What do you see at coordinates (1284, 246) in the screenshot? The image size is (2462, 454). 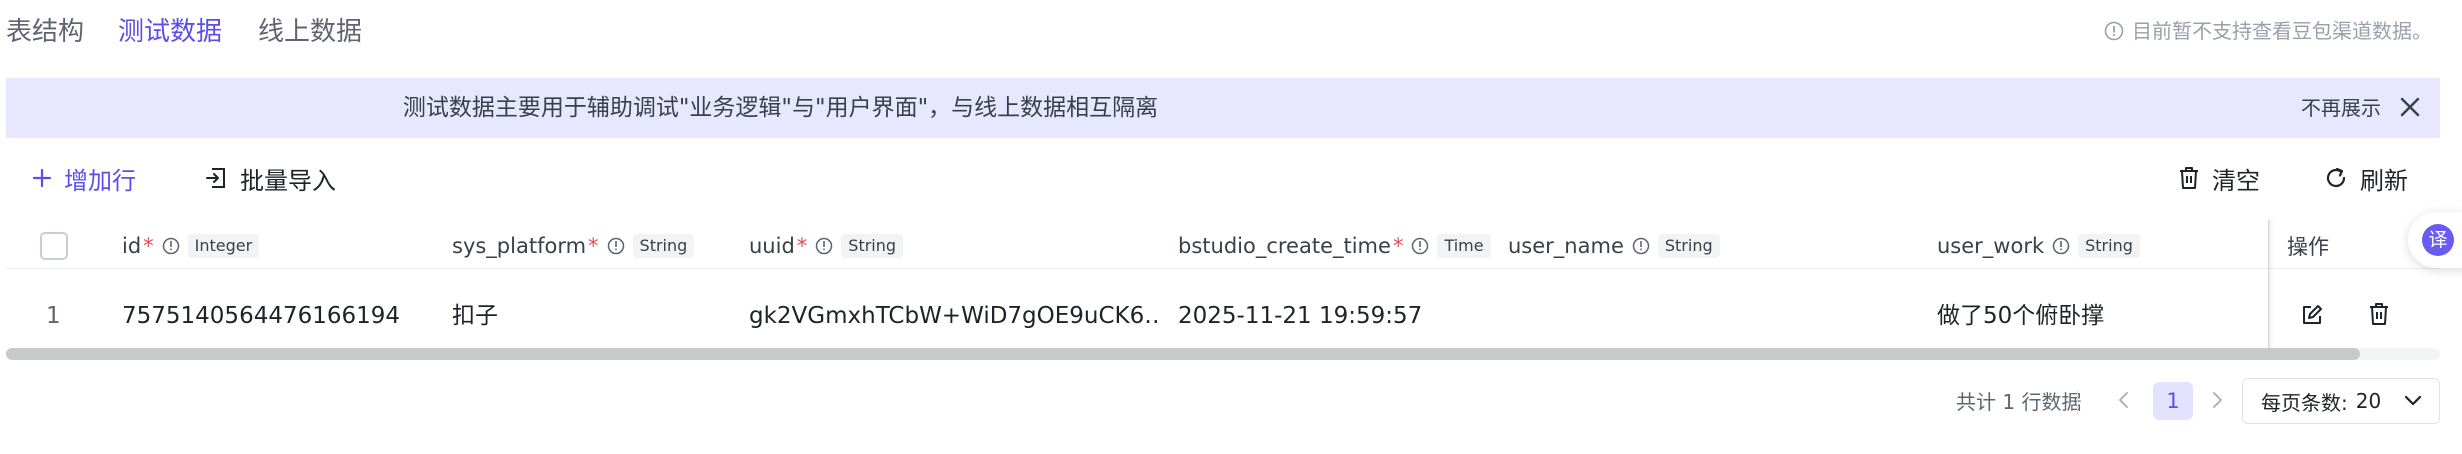 I see `column-name: bstudio_create_time` at bounding box center [1284, 246].